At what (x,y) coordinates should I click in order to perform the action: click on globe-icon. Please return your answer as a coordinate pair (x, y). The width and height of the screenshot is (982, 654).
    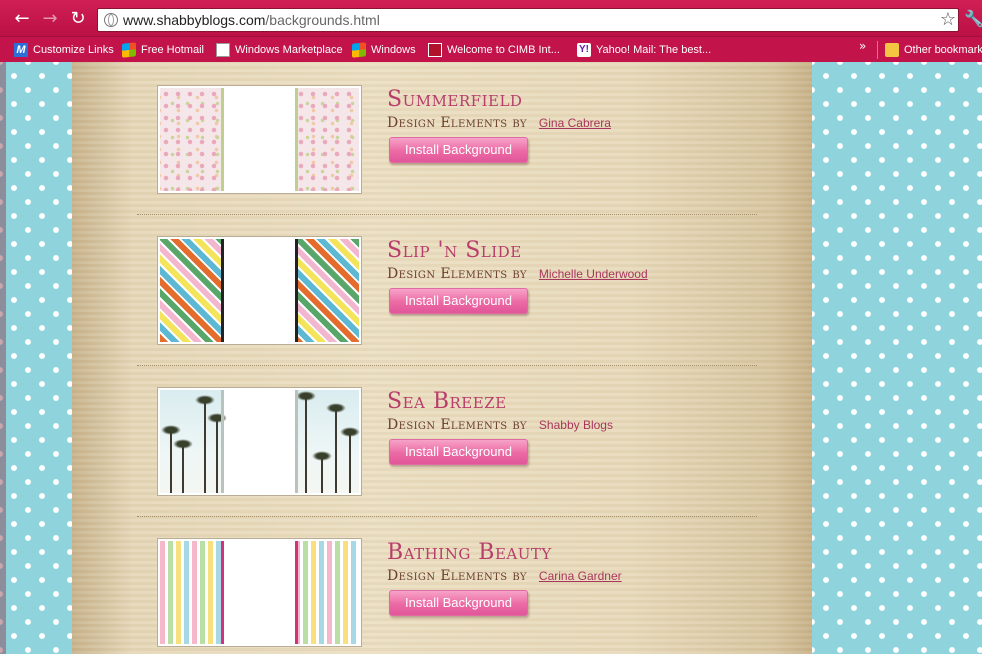
    Looking at the image, I should click on (111, 20).